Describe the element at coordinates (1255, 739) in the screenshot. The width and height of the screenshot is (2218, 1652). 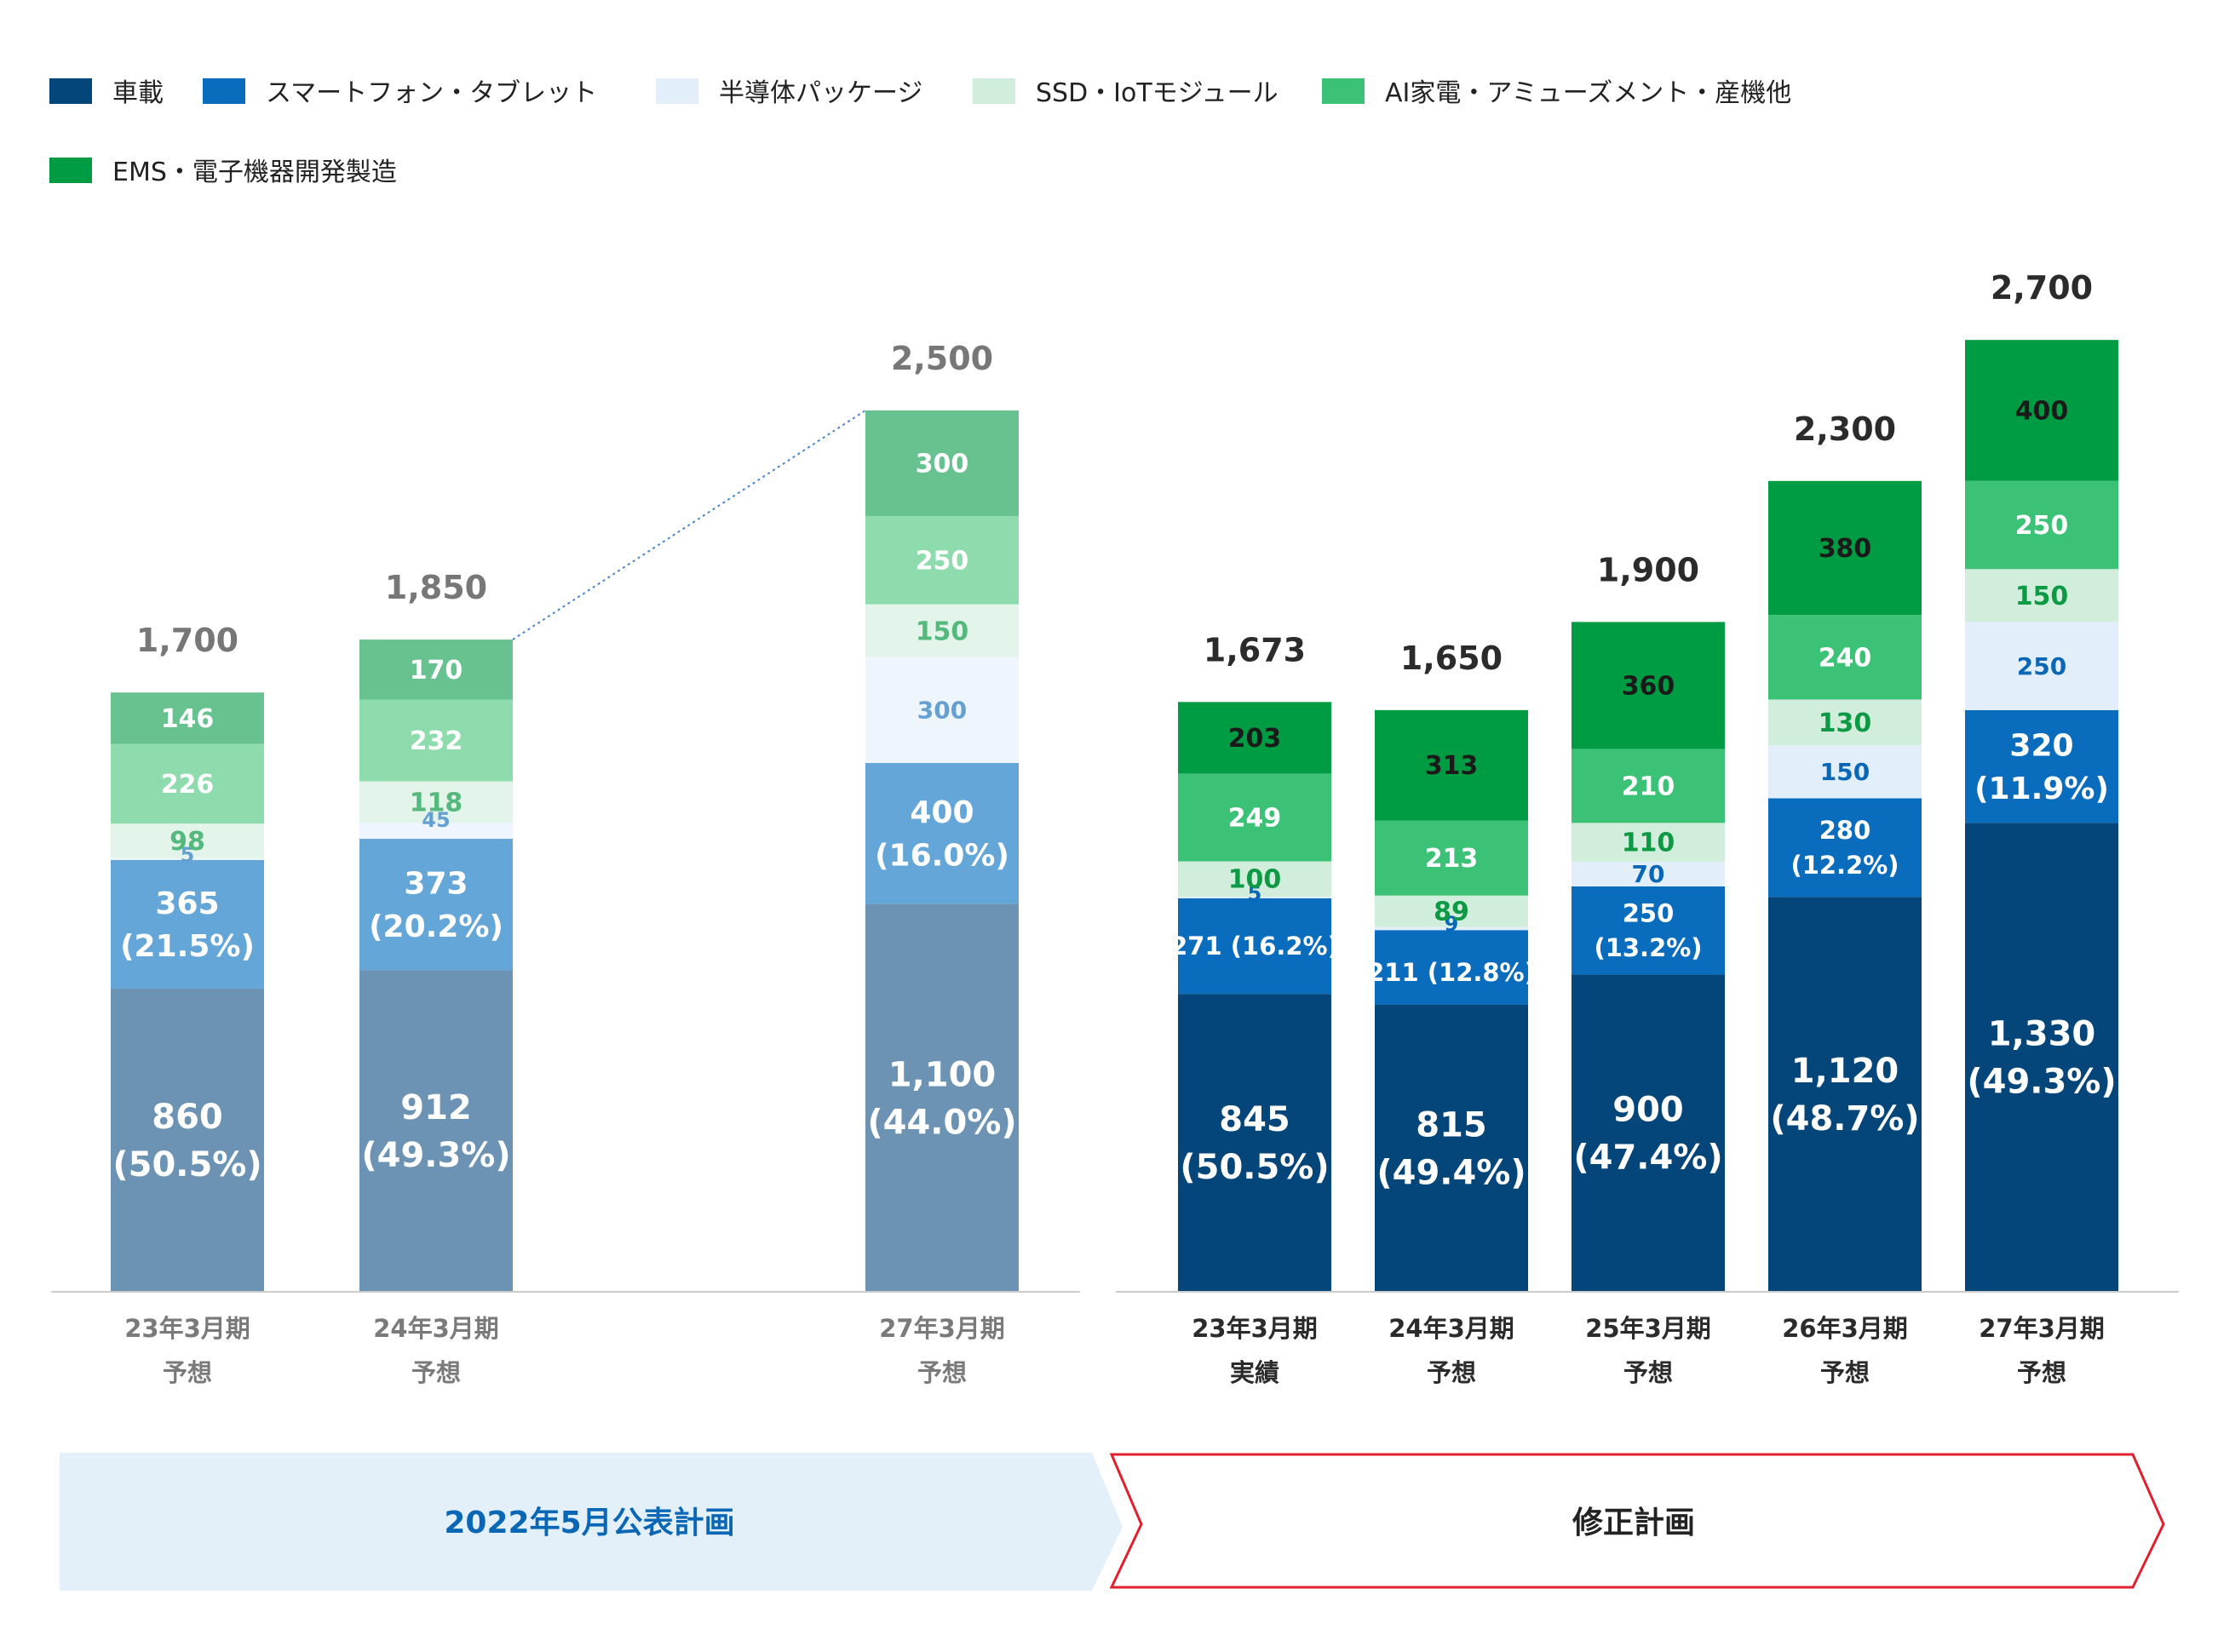
I see `segment-label: 203` at that location.